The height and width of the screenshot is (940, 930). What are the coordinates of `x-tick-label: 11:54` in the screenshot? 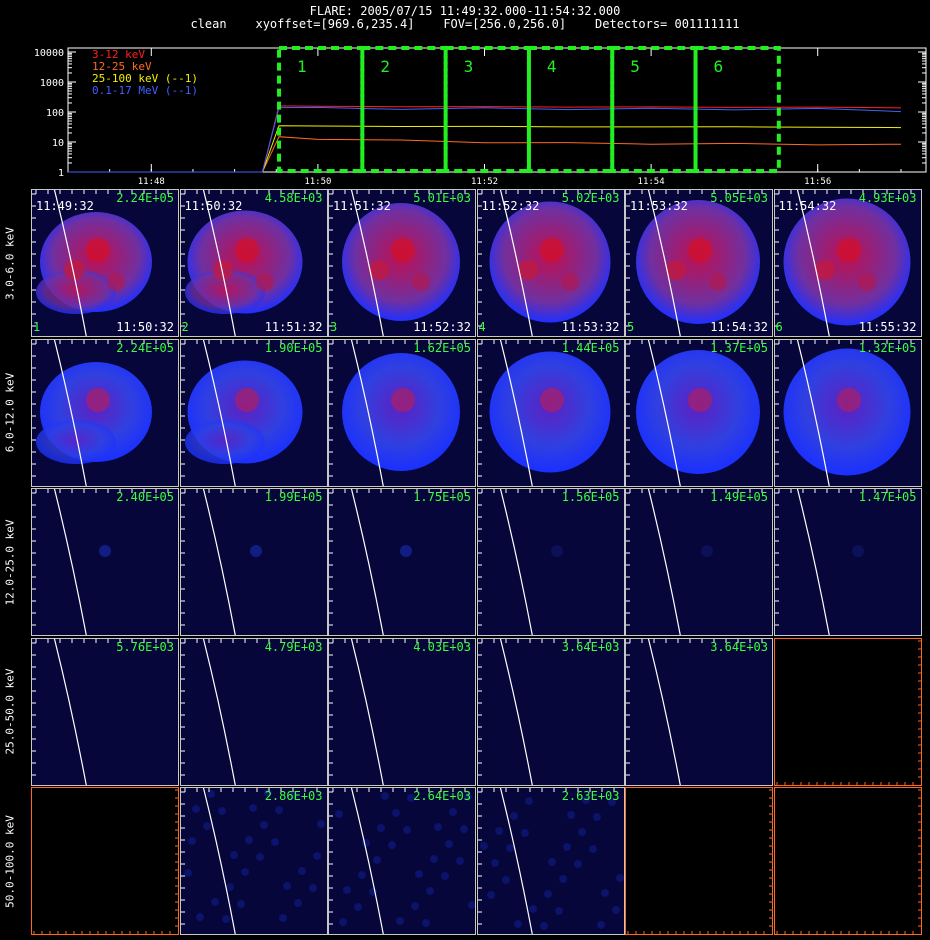 It's located at (651, 182).